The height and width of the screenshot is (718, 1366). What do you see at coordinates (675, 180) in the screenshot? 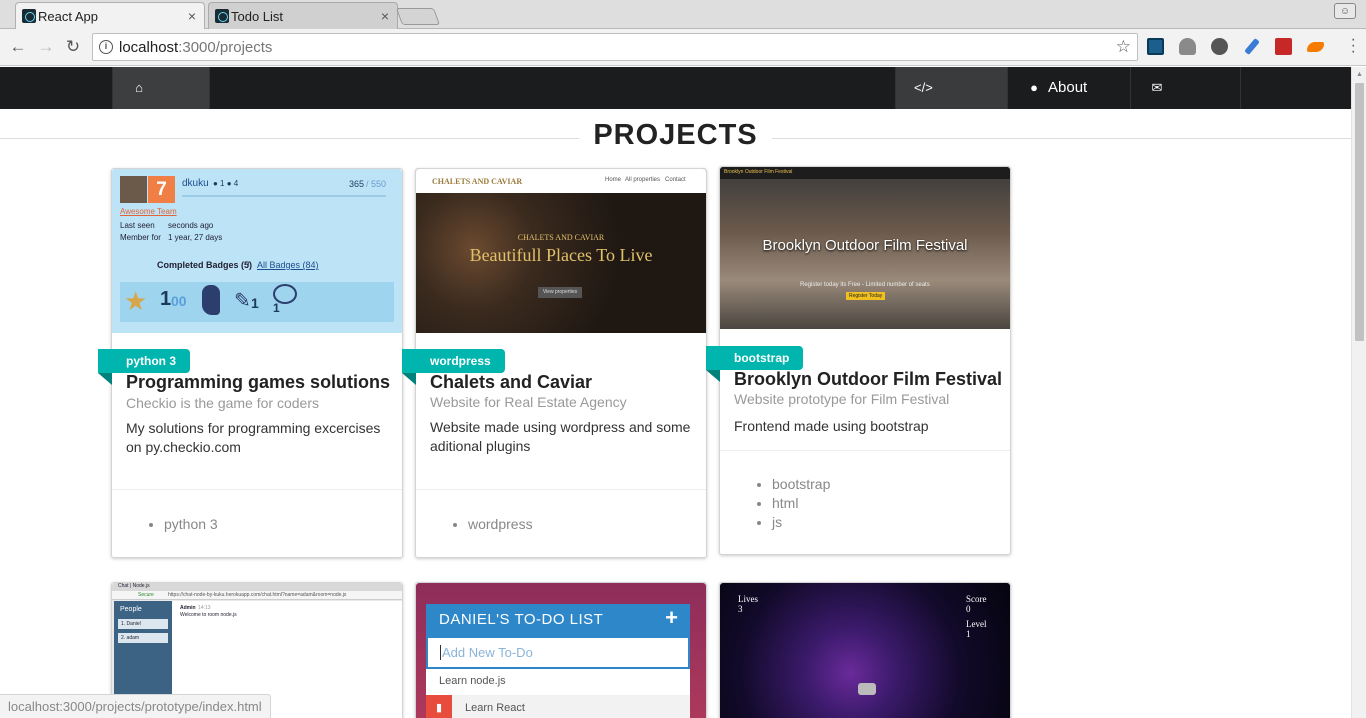
I see `chalets-menu-contact: Contact` at bounding box center [675, 180].